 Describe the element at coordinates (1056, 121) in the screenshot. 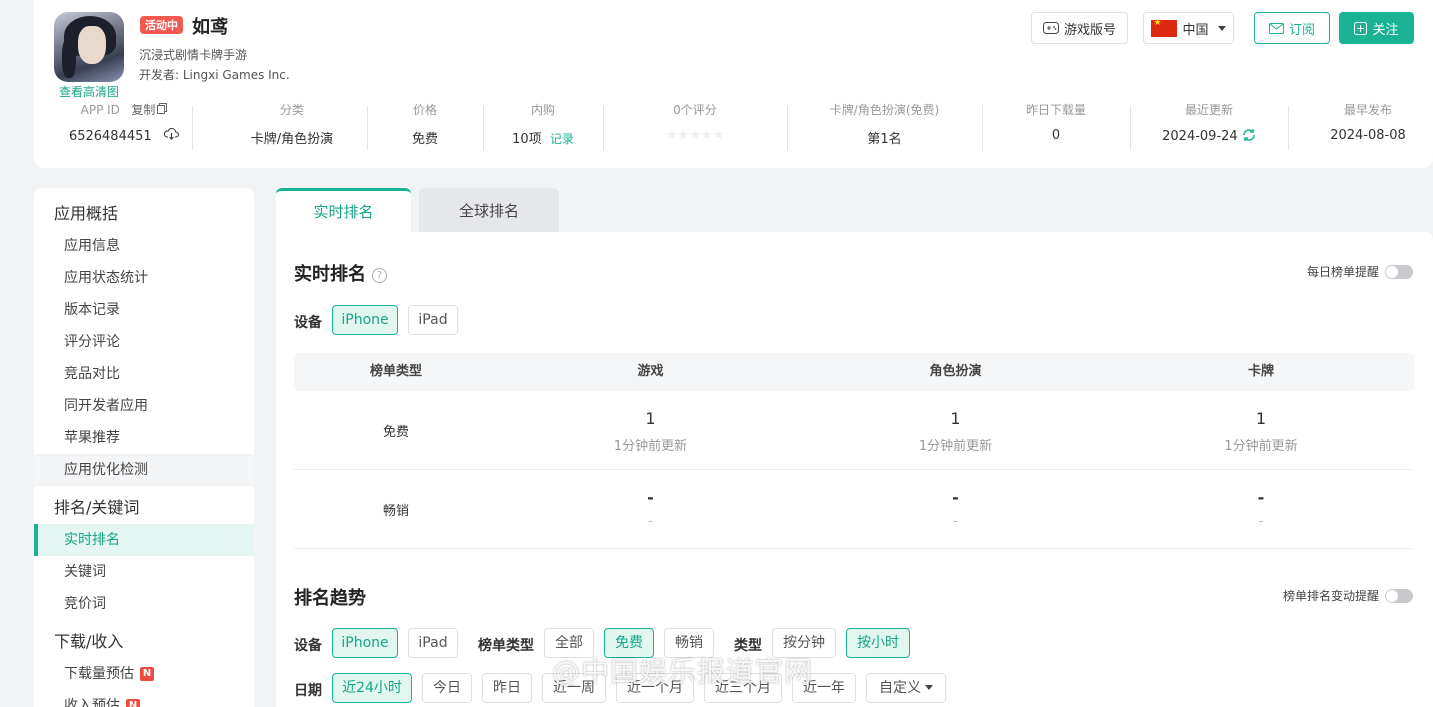

I see `stat-downloads: 昨日下载量 0` at that location.